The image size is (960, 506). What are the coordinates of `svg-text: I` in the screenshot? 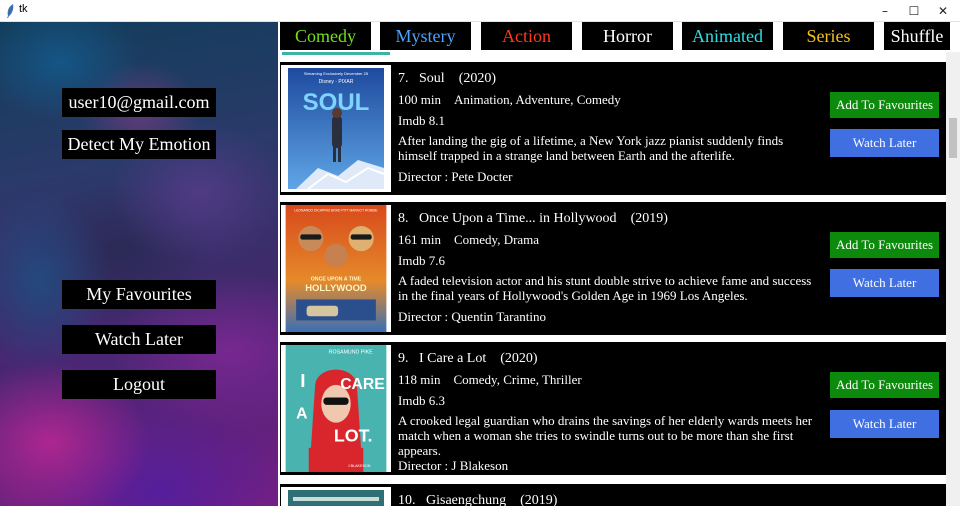 It's located at (302, 381).